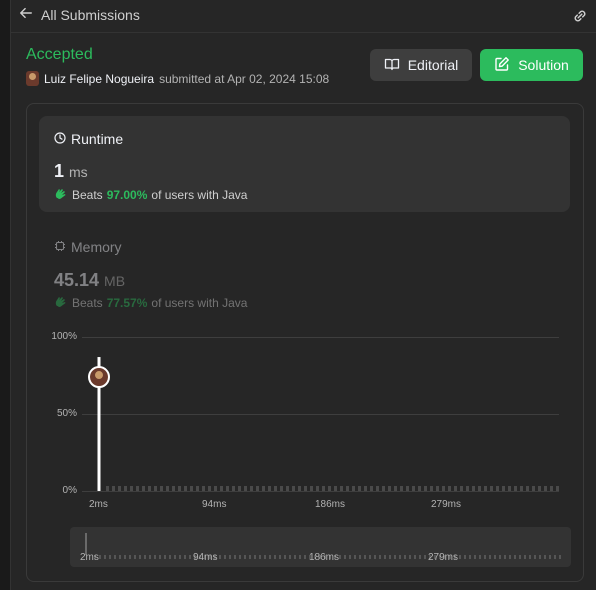  Describe the element at coordinates (320, 547) in the screenshot. I see `range-scrubber: 2ms 94ms 186ms 279ms` at that location.